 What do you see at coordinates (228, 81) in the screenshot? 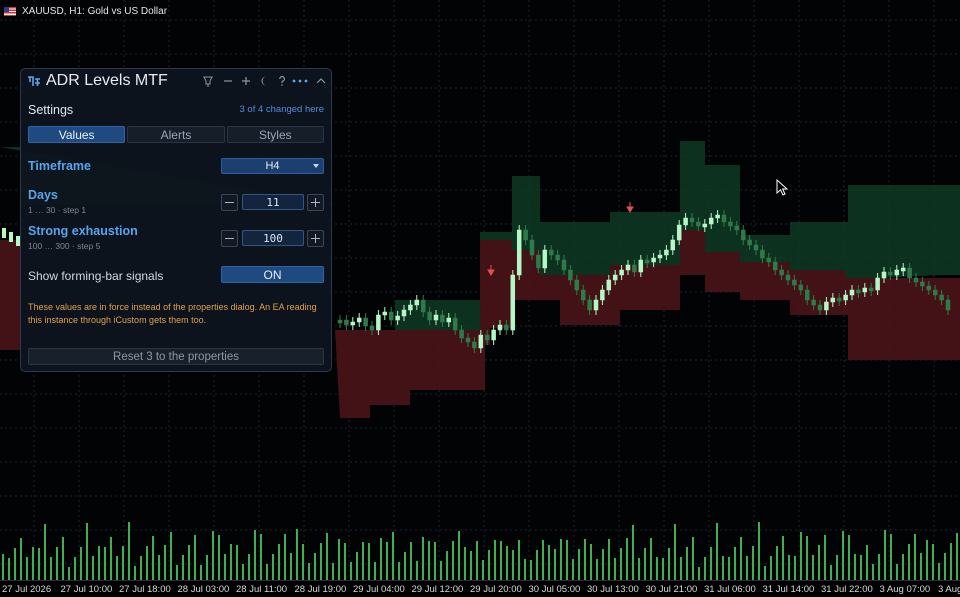
I see `minimize-icon` at bounding box center [228, 81].